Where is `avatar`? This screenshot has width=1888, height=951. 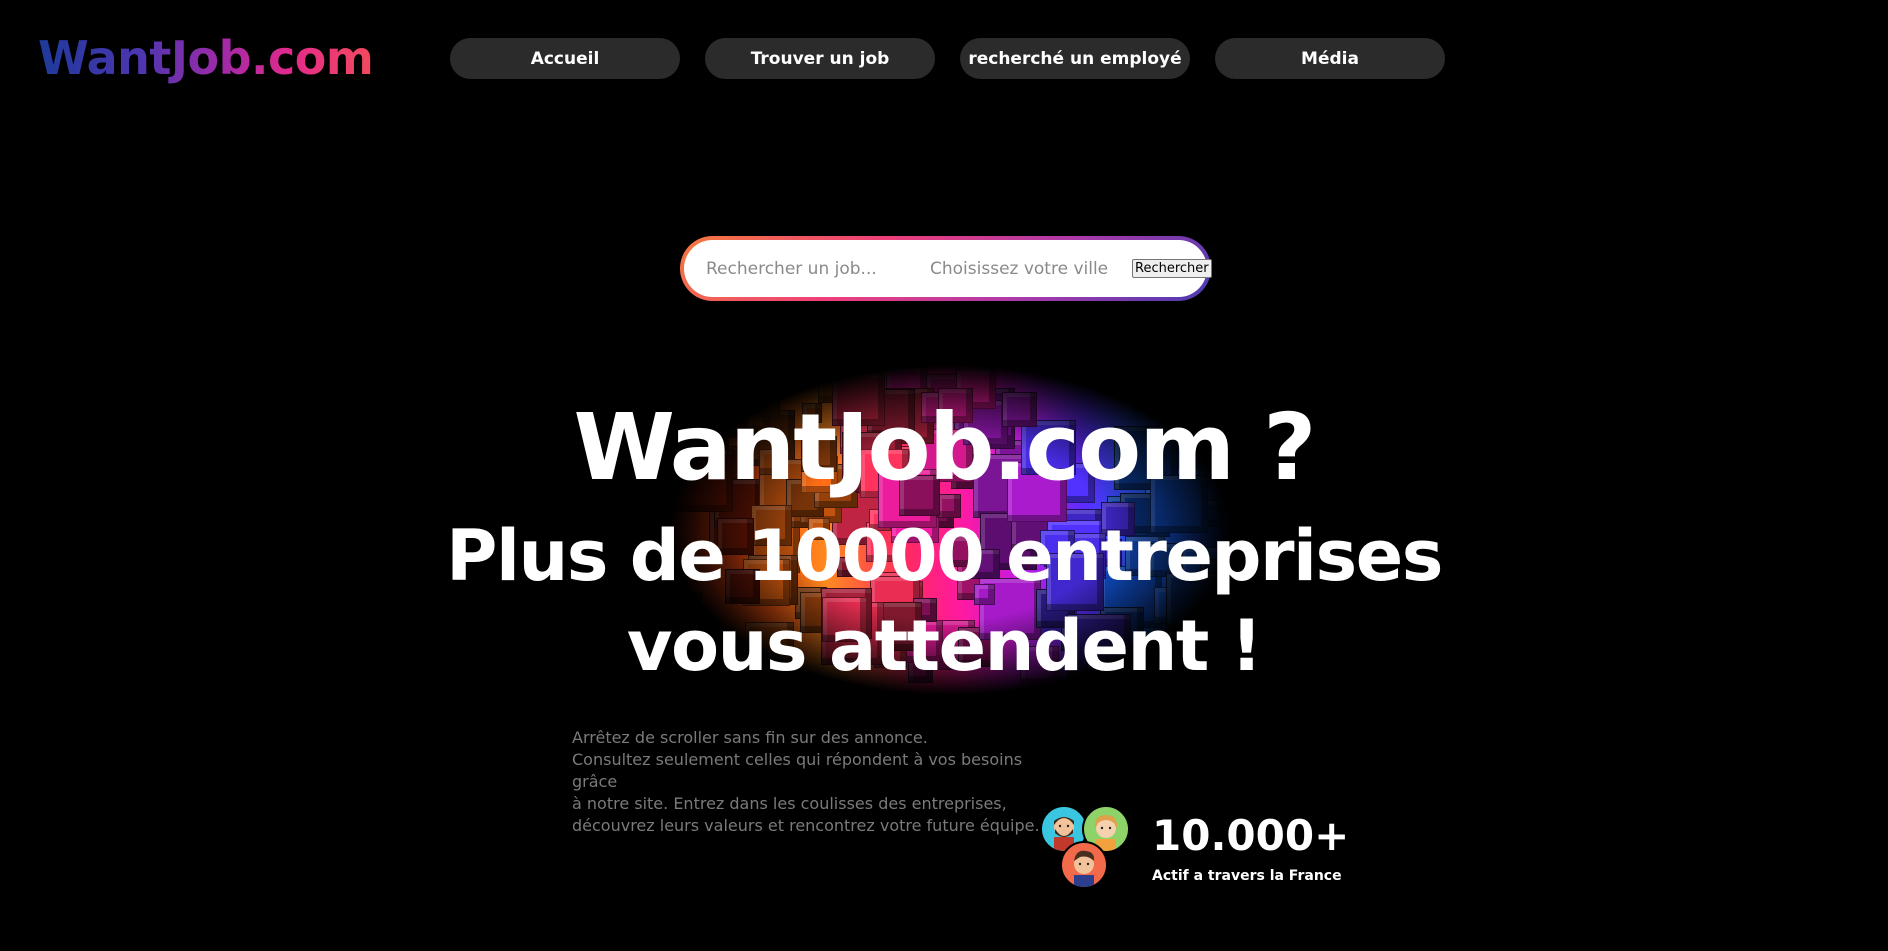 avatar is located at coordinates (1084, 865).